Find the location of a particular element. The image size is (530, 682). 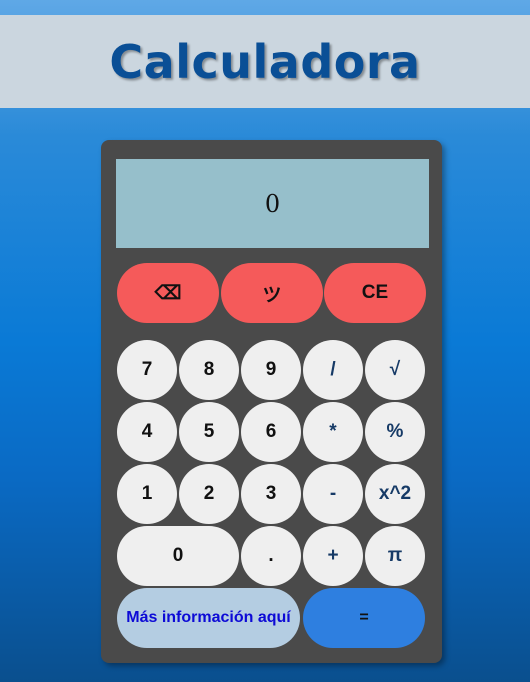

smiley-button: ツ is located at coordinates (272, 293).